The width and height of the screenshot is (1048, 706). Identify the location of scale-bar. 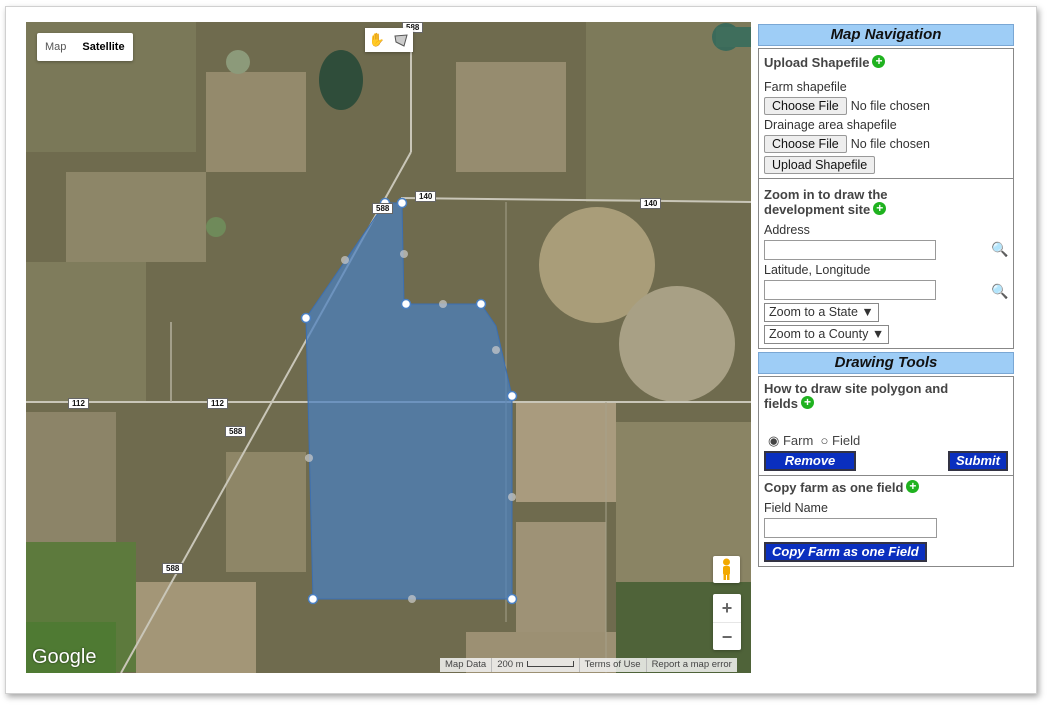
(550, 664).